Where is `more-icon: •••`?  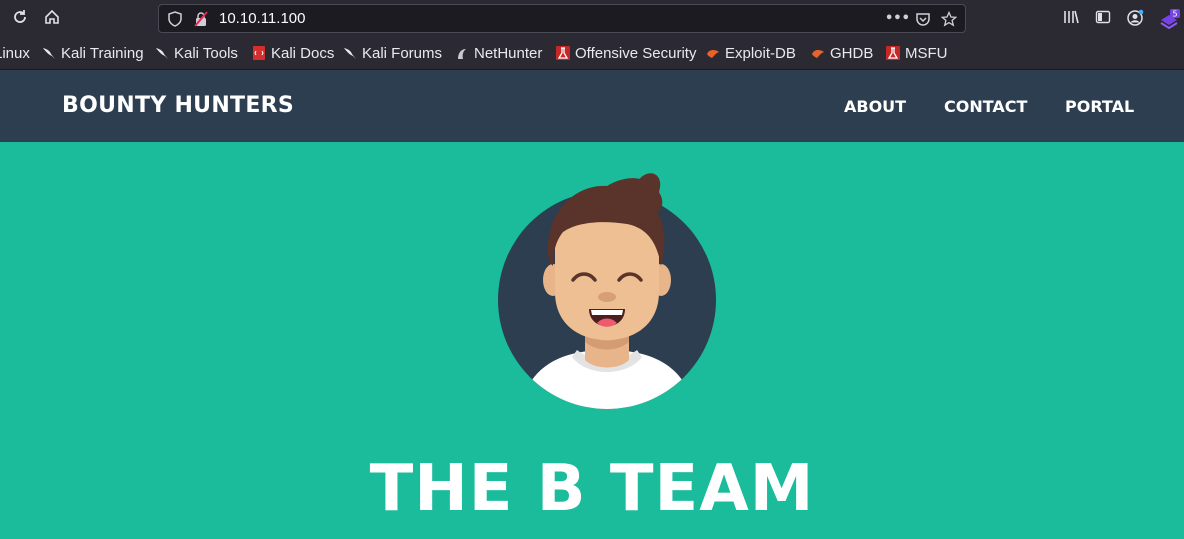 more-icon: ••• is located at coordinates (897, 19).